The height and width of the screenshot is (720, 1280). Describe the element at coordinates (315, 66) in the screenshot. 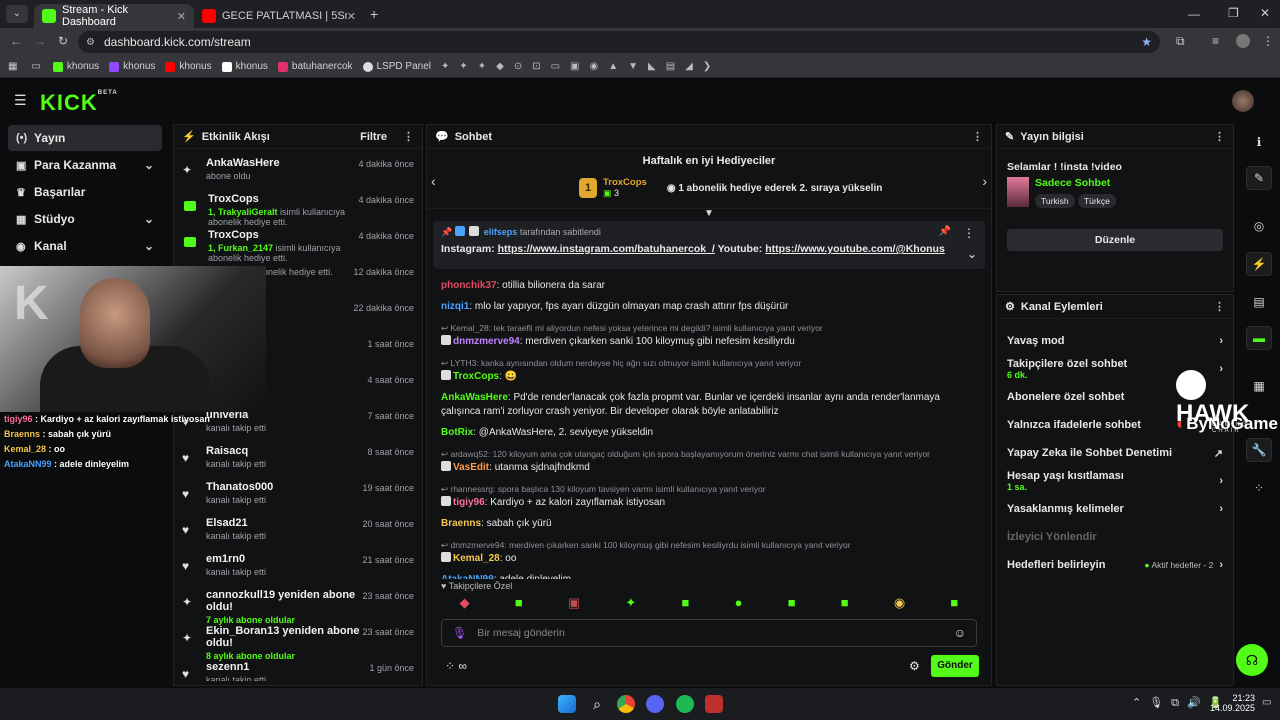

I see `bookmark-instagram: batuhanercok` at that location.